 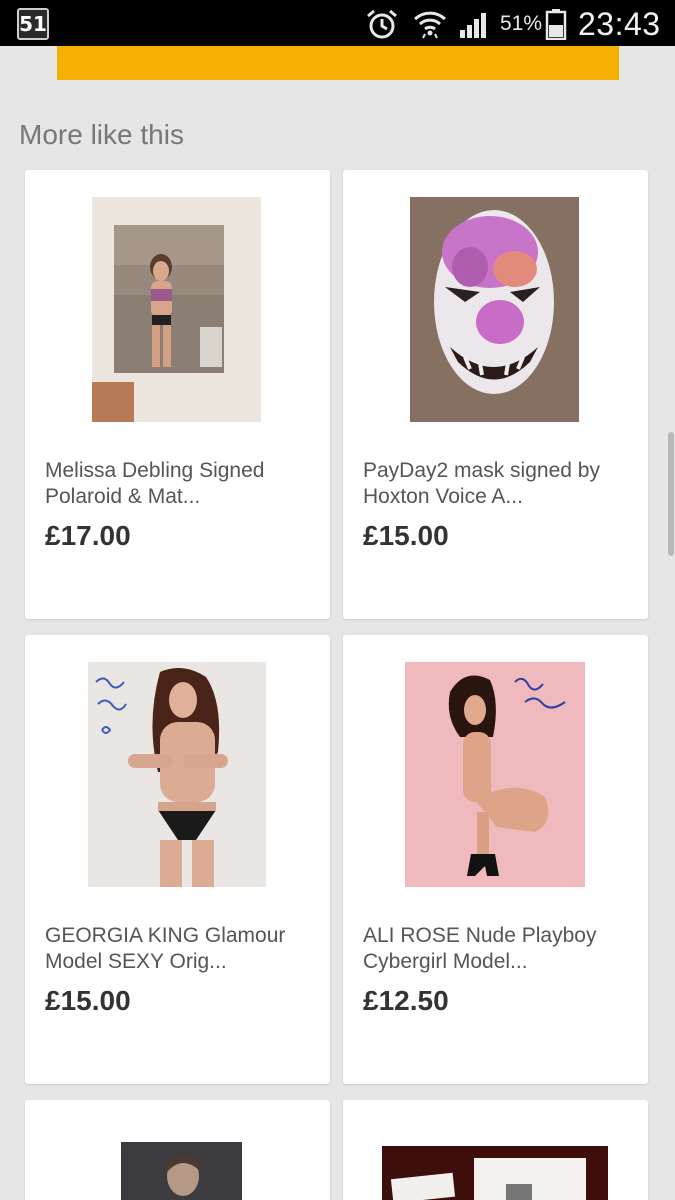 What do you see at coordinates (521, 23) in the screenshot?
I see `battery-percent: 51%` at bounding box center [521, 23].